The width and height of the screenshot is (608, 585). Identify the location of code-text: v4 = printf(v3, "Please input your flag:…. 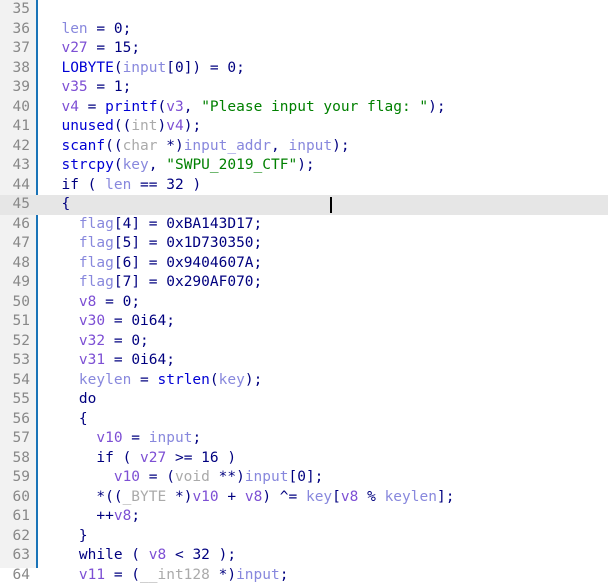
(245, 108).